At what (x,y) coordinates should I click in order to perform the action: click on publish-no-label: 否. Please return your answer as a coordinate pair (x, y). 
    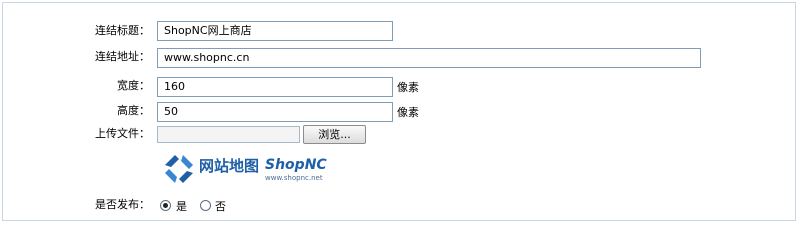
    Looking at the image, I should click on (220, 206).